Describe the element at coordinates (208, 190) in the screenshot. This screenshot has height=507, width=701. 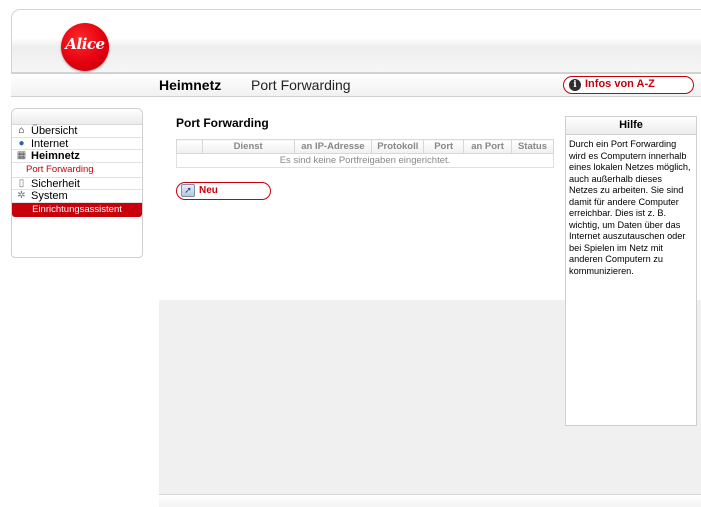
I see `new-button-label: Neu` at that location.